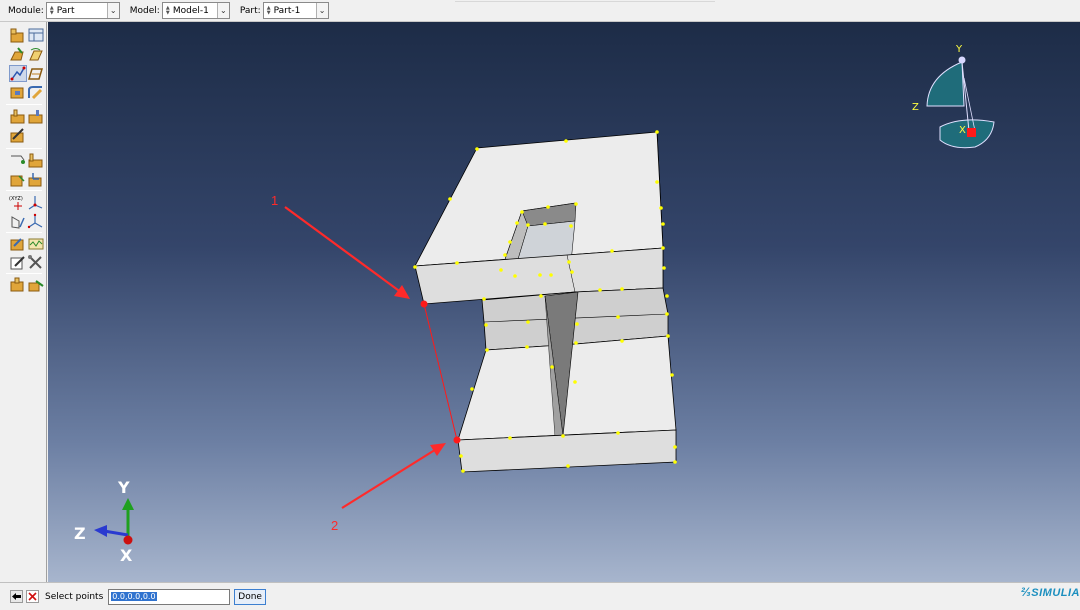  I want to click on points-input-value: 0.0,0.0,0.0, so click(134, 596).